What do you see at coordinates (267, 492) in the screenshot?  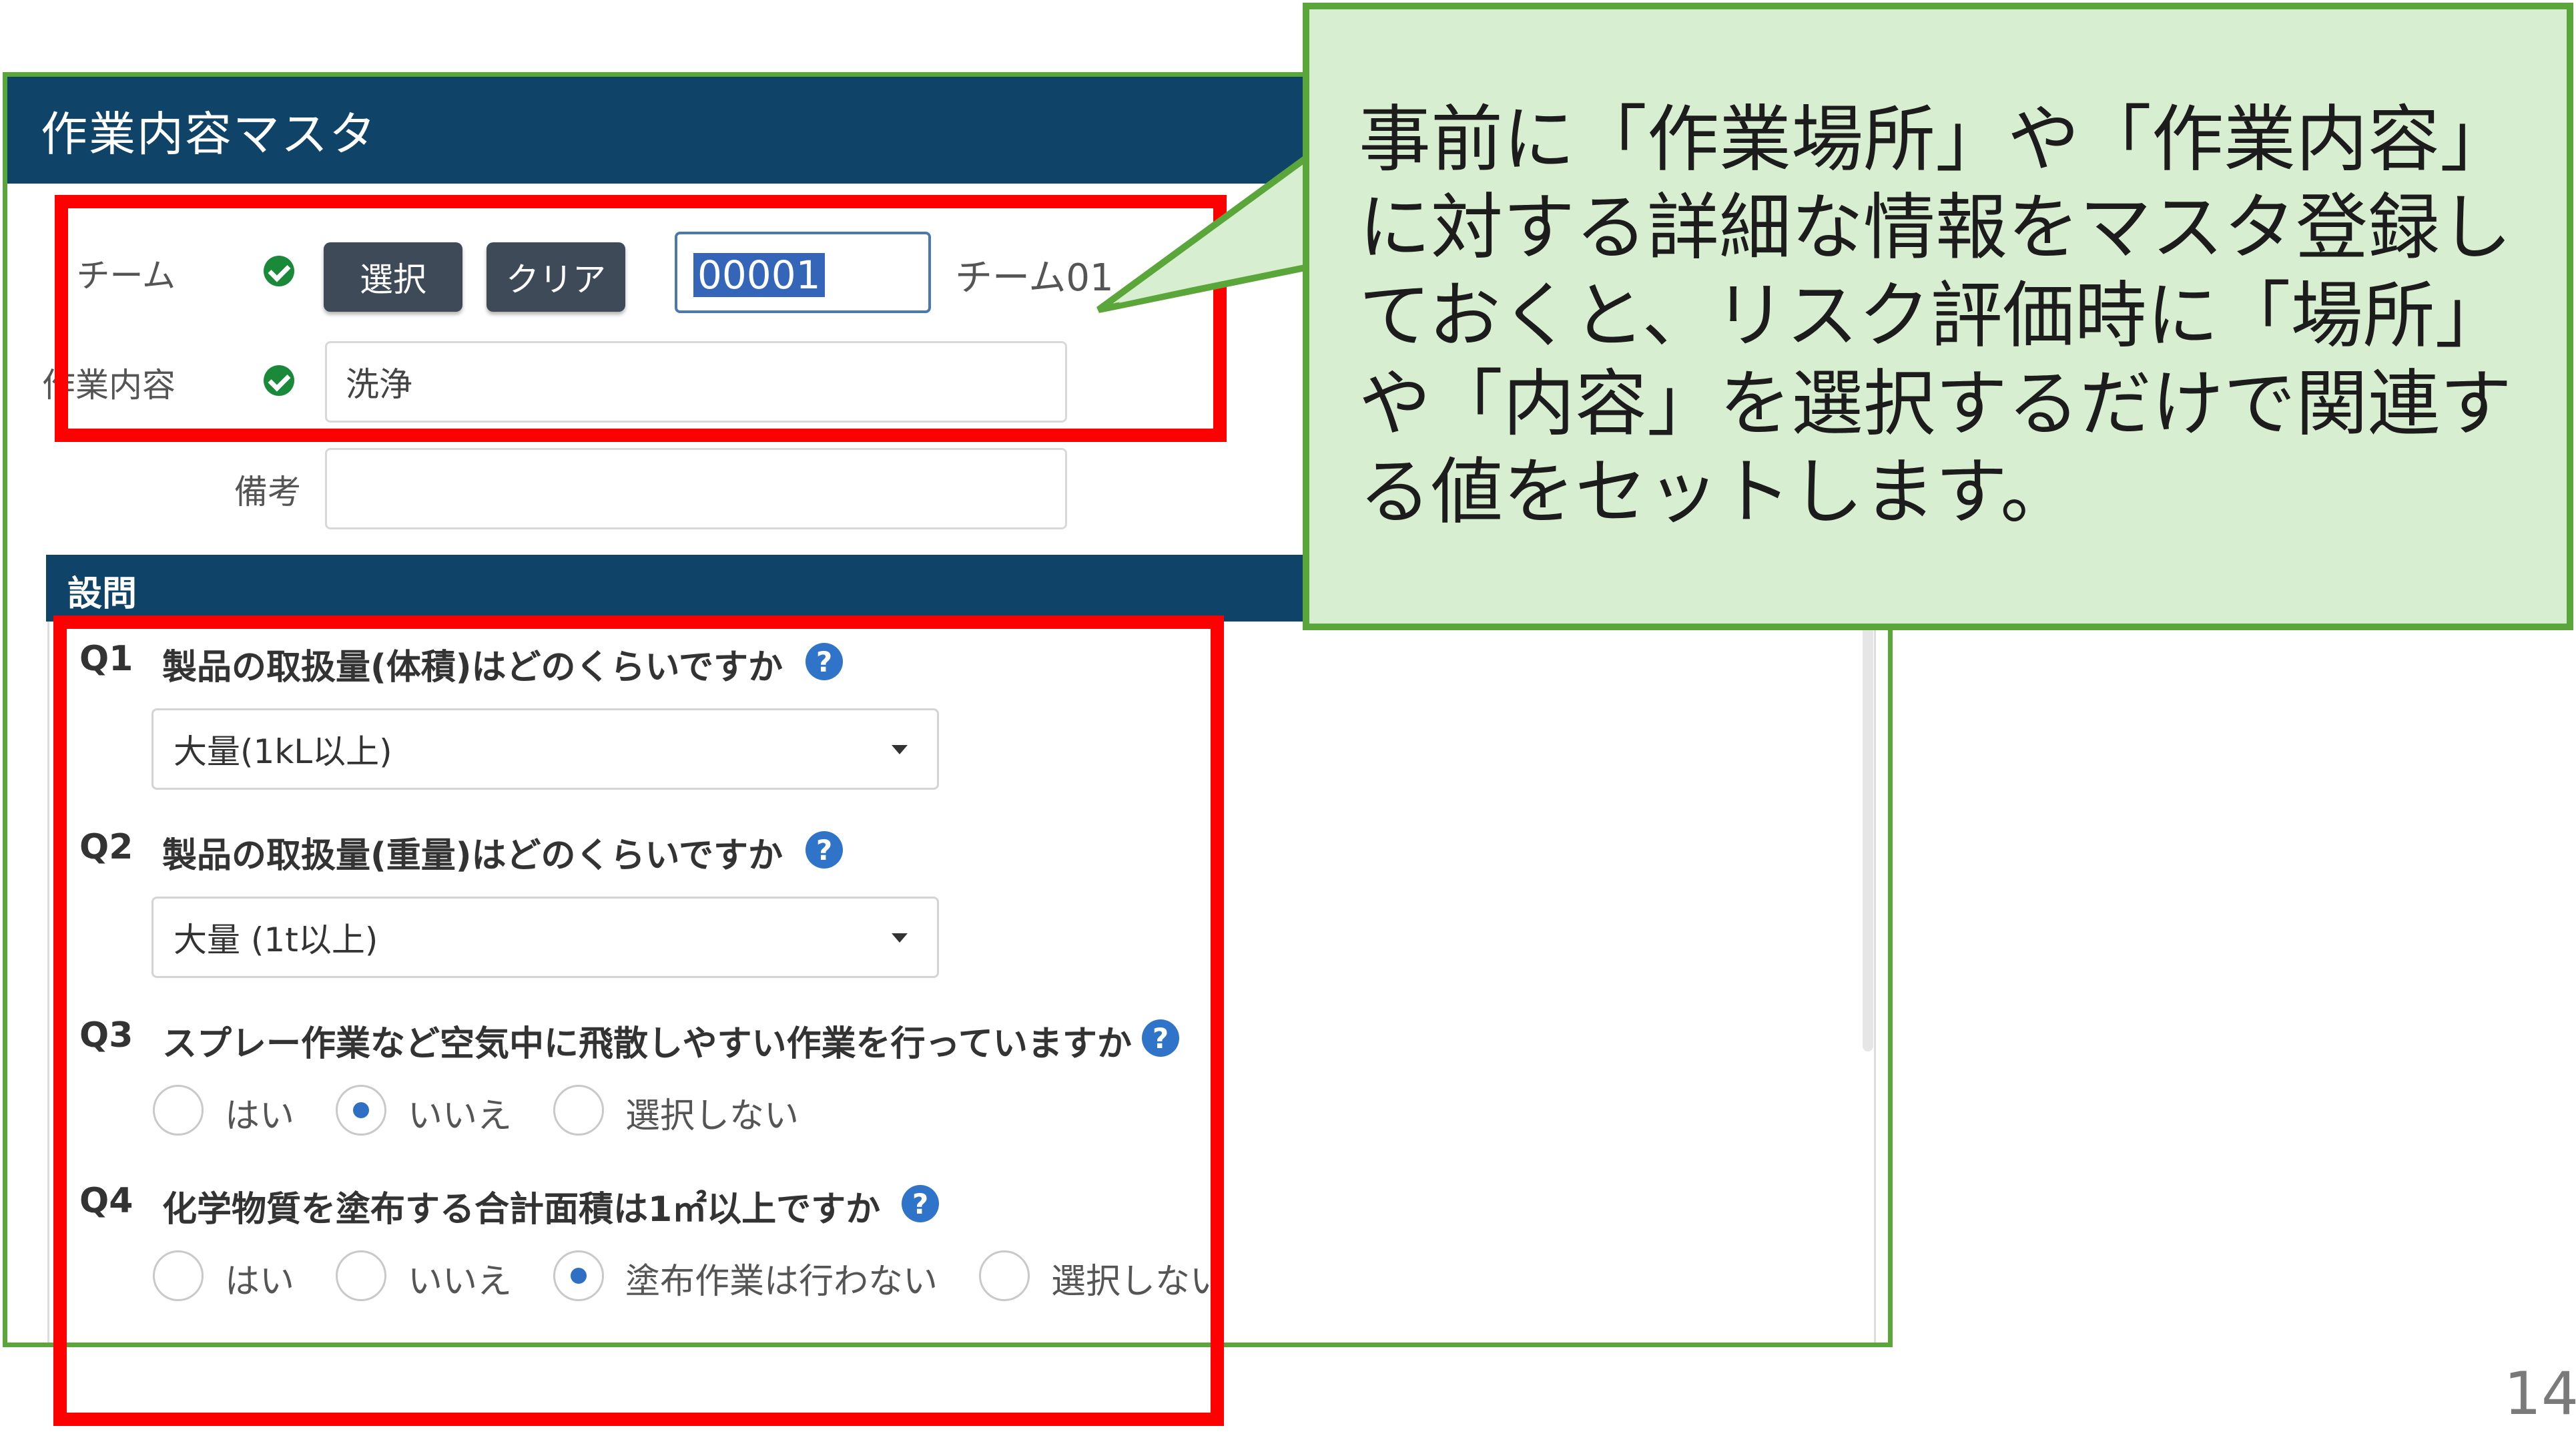 I see `remarks-label: 備考` at bounding box center [267, 492].